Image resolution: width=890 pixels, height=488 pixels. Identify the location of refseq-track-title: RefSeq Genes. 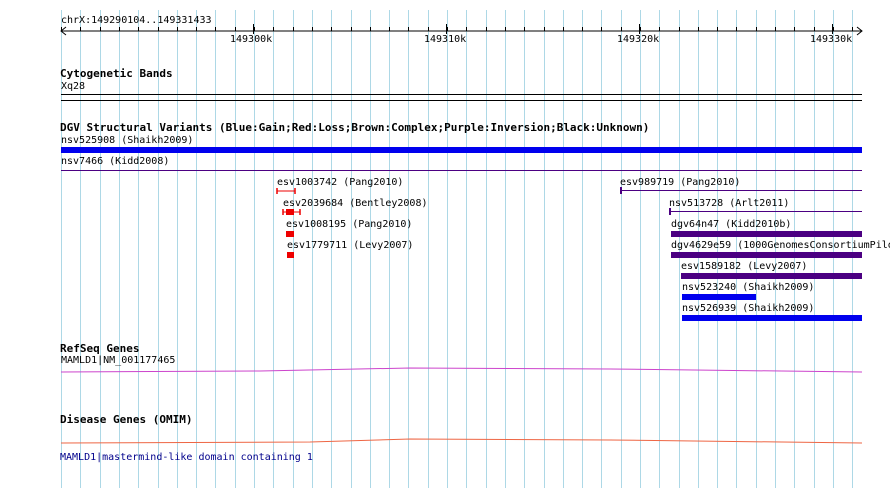
(100, 348).